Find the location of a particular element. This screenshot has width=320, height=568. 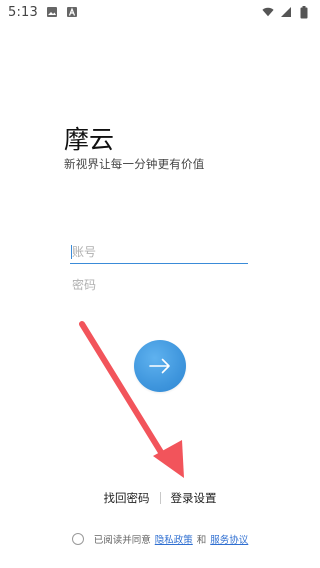

app-subtitle: 新视界让每一分钟更有价值 is located at coordinates (134, 164).